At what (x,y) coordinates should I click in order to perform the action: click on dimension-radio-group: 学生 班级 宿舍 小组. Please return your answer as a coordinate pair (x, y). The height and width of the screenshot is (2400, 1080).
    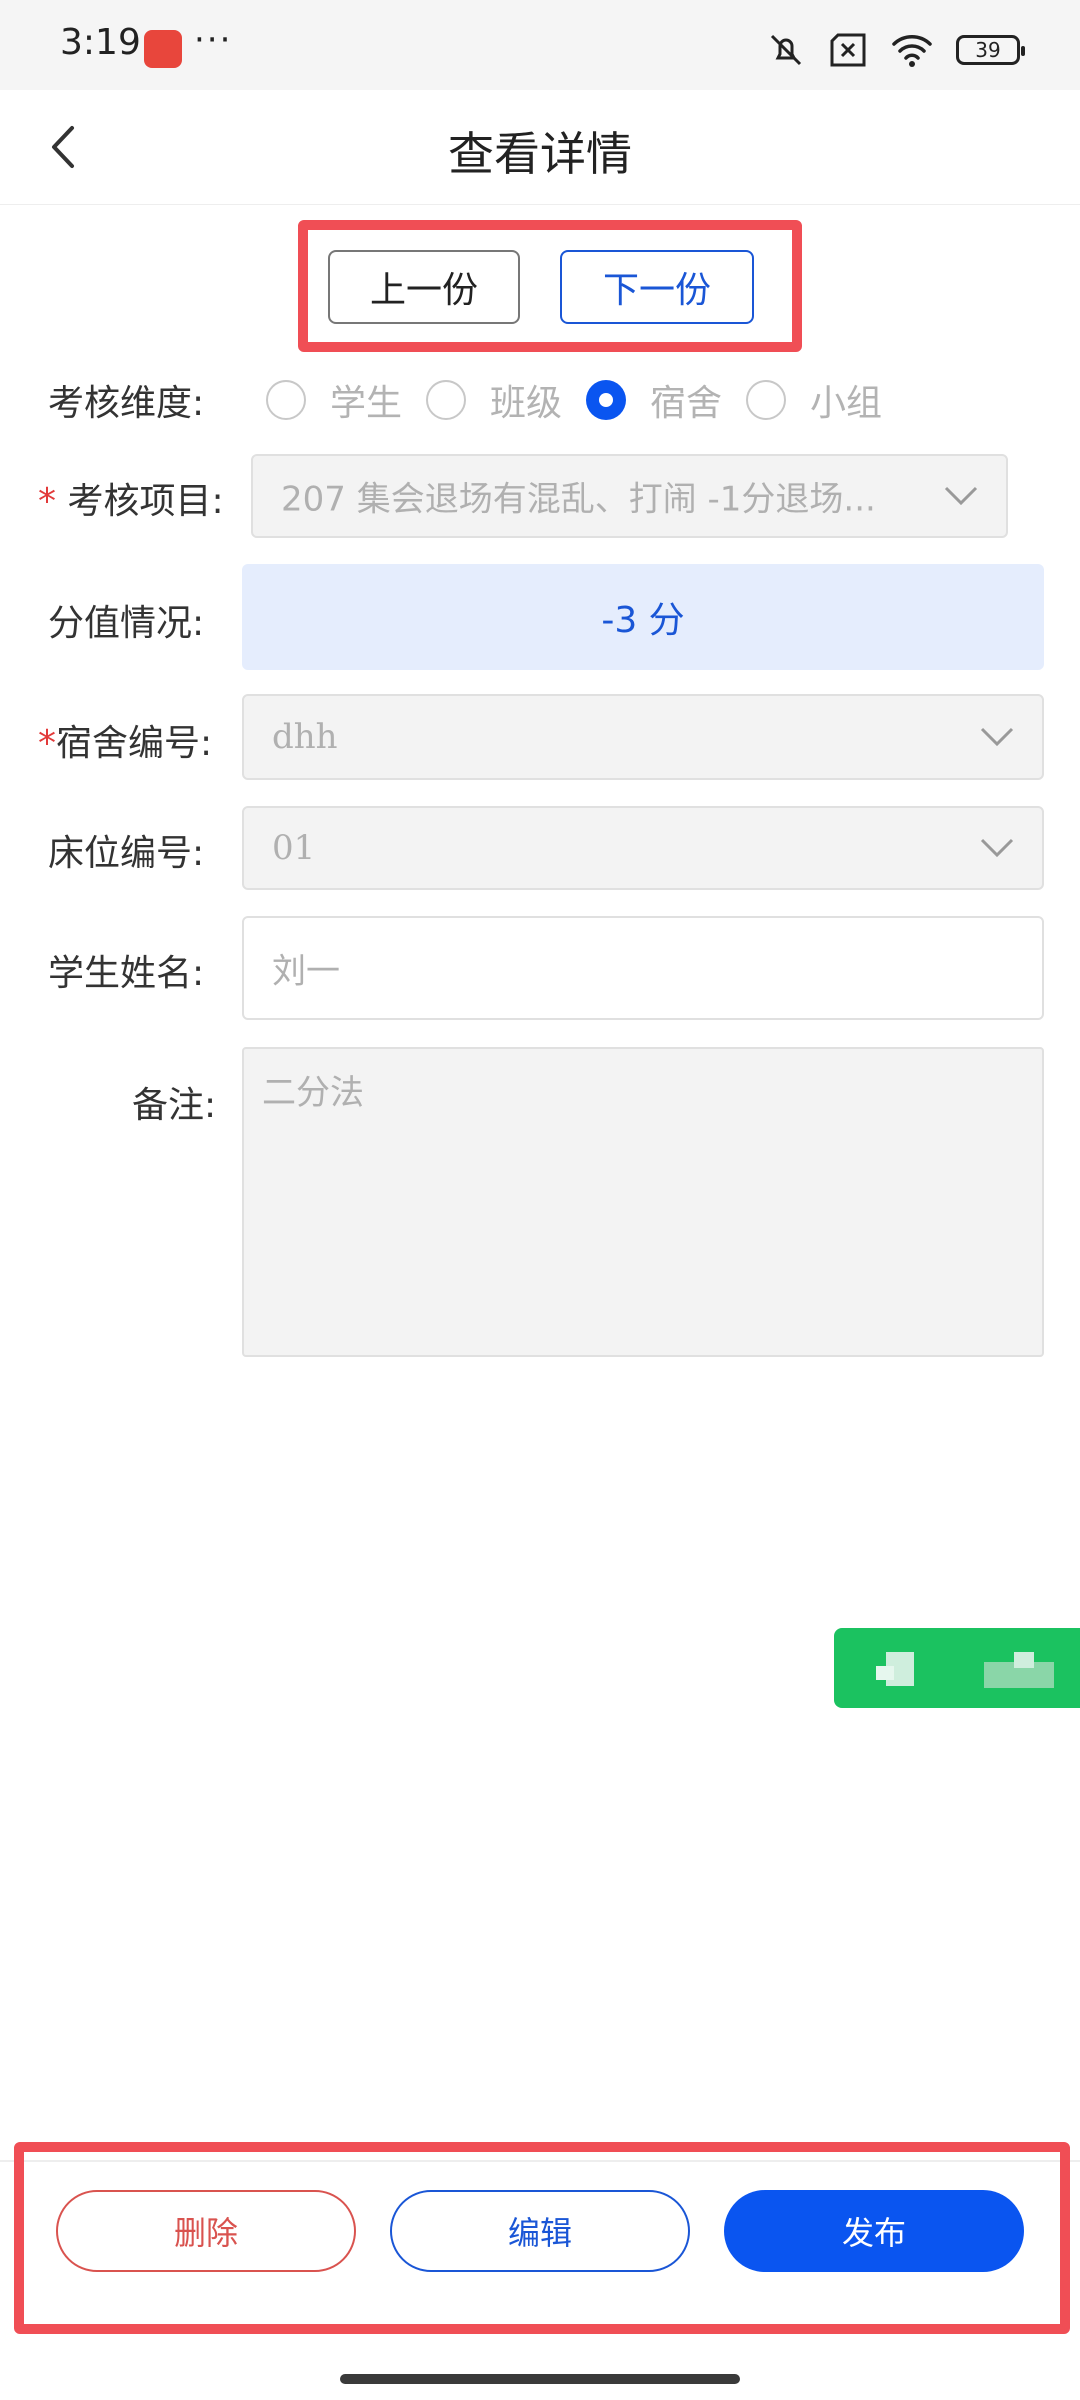
    Looking at the image, I should click on (586, 400).